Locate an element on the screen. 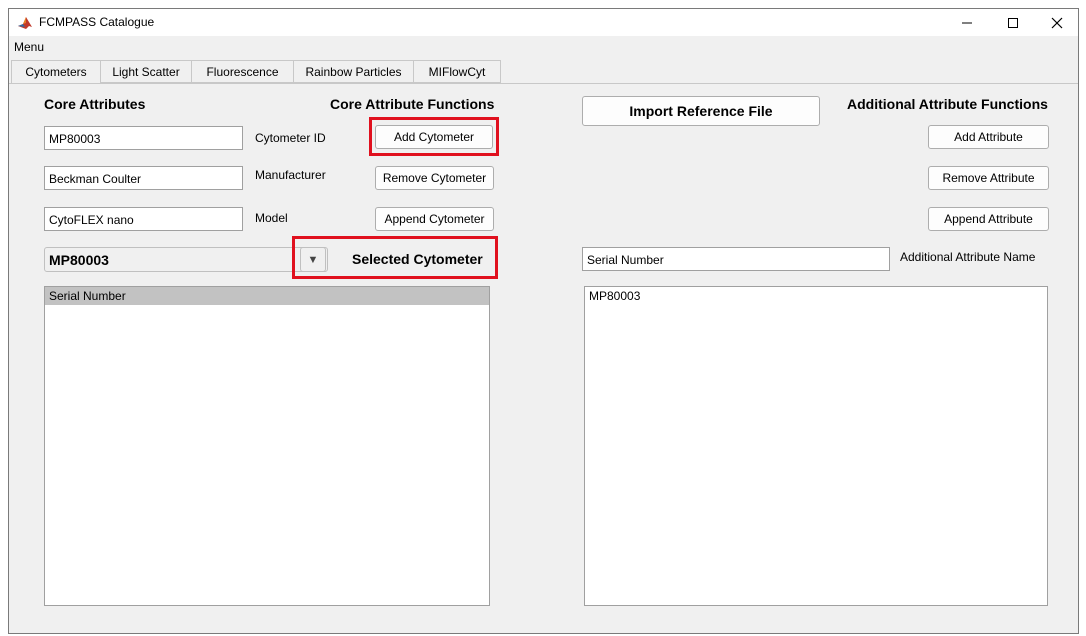  tab-rainbow-particles: Rainbow Particles is located at coordinates (353, 71).